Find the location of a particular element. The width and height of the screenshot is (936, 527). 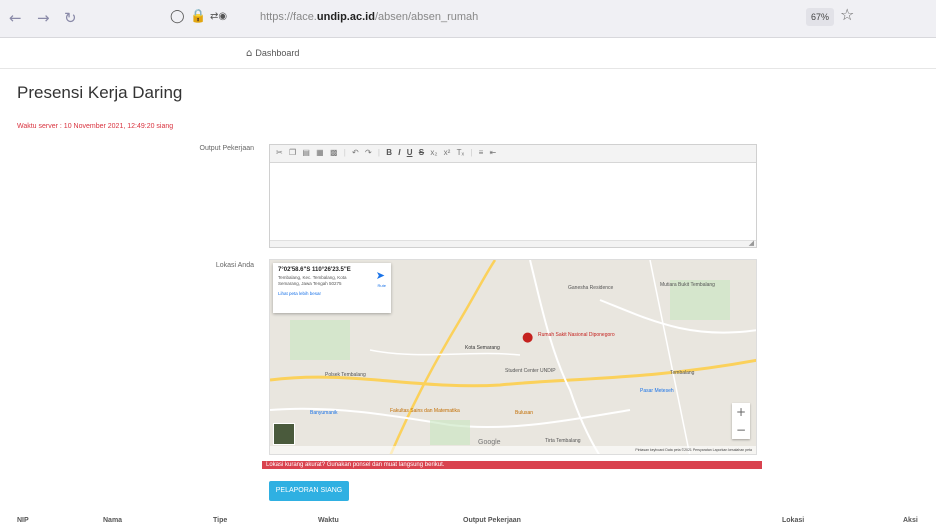

map-place: Banyumanik is located at coordinates (324, 413).